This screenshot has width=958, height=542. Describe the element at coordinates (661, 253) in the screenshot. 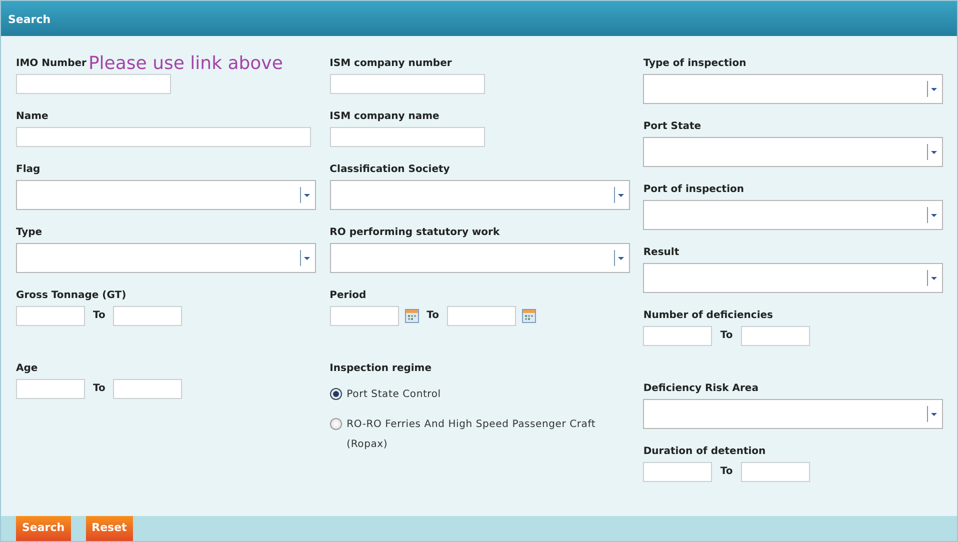

I see `field-label: Result` at that location.